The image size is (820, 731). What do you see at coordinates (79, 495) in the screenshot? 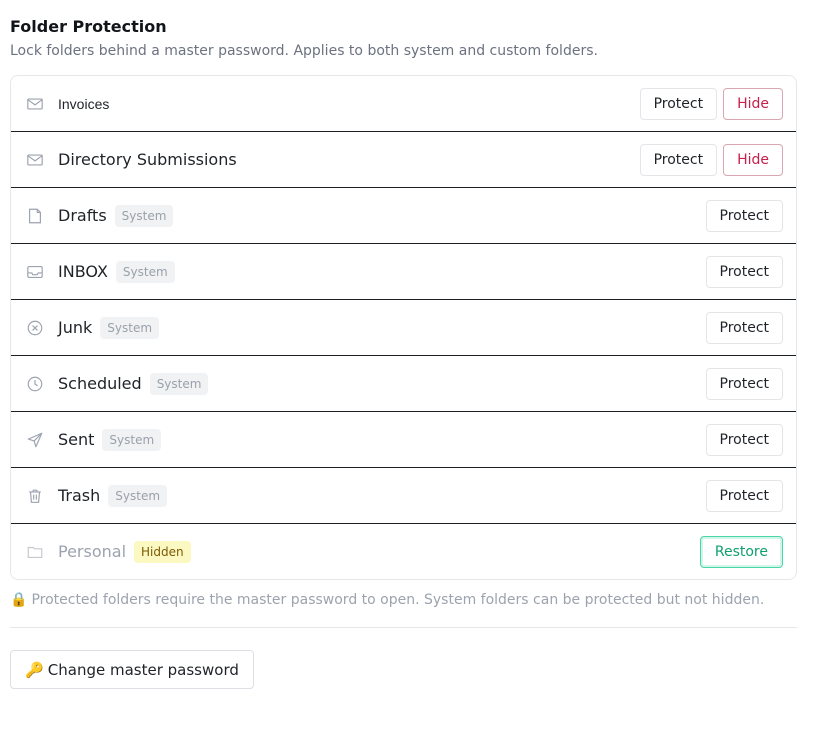
I see `folder-name: Trash` at bounding box center [79, 495].